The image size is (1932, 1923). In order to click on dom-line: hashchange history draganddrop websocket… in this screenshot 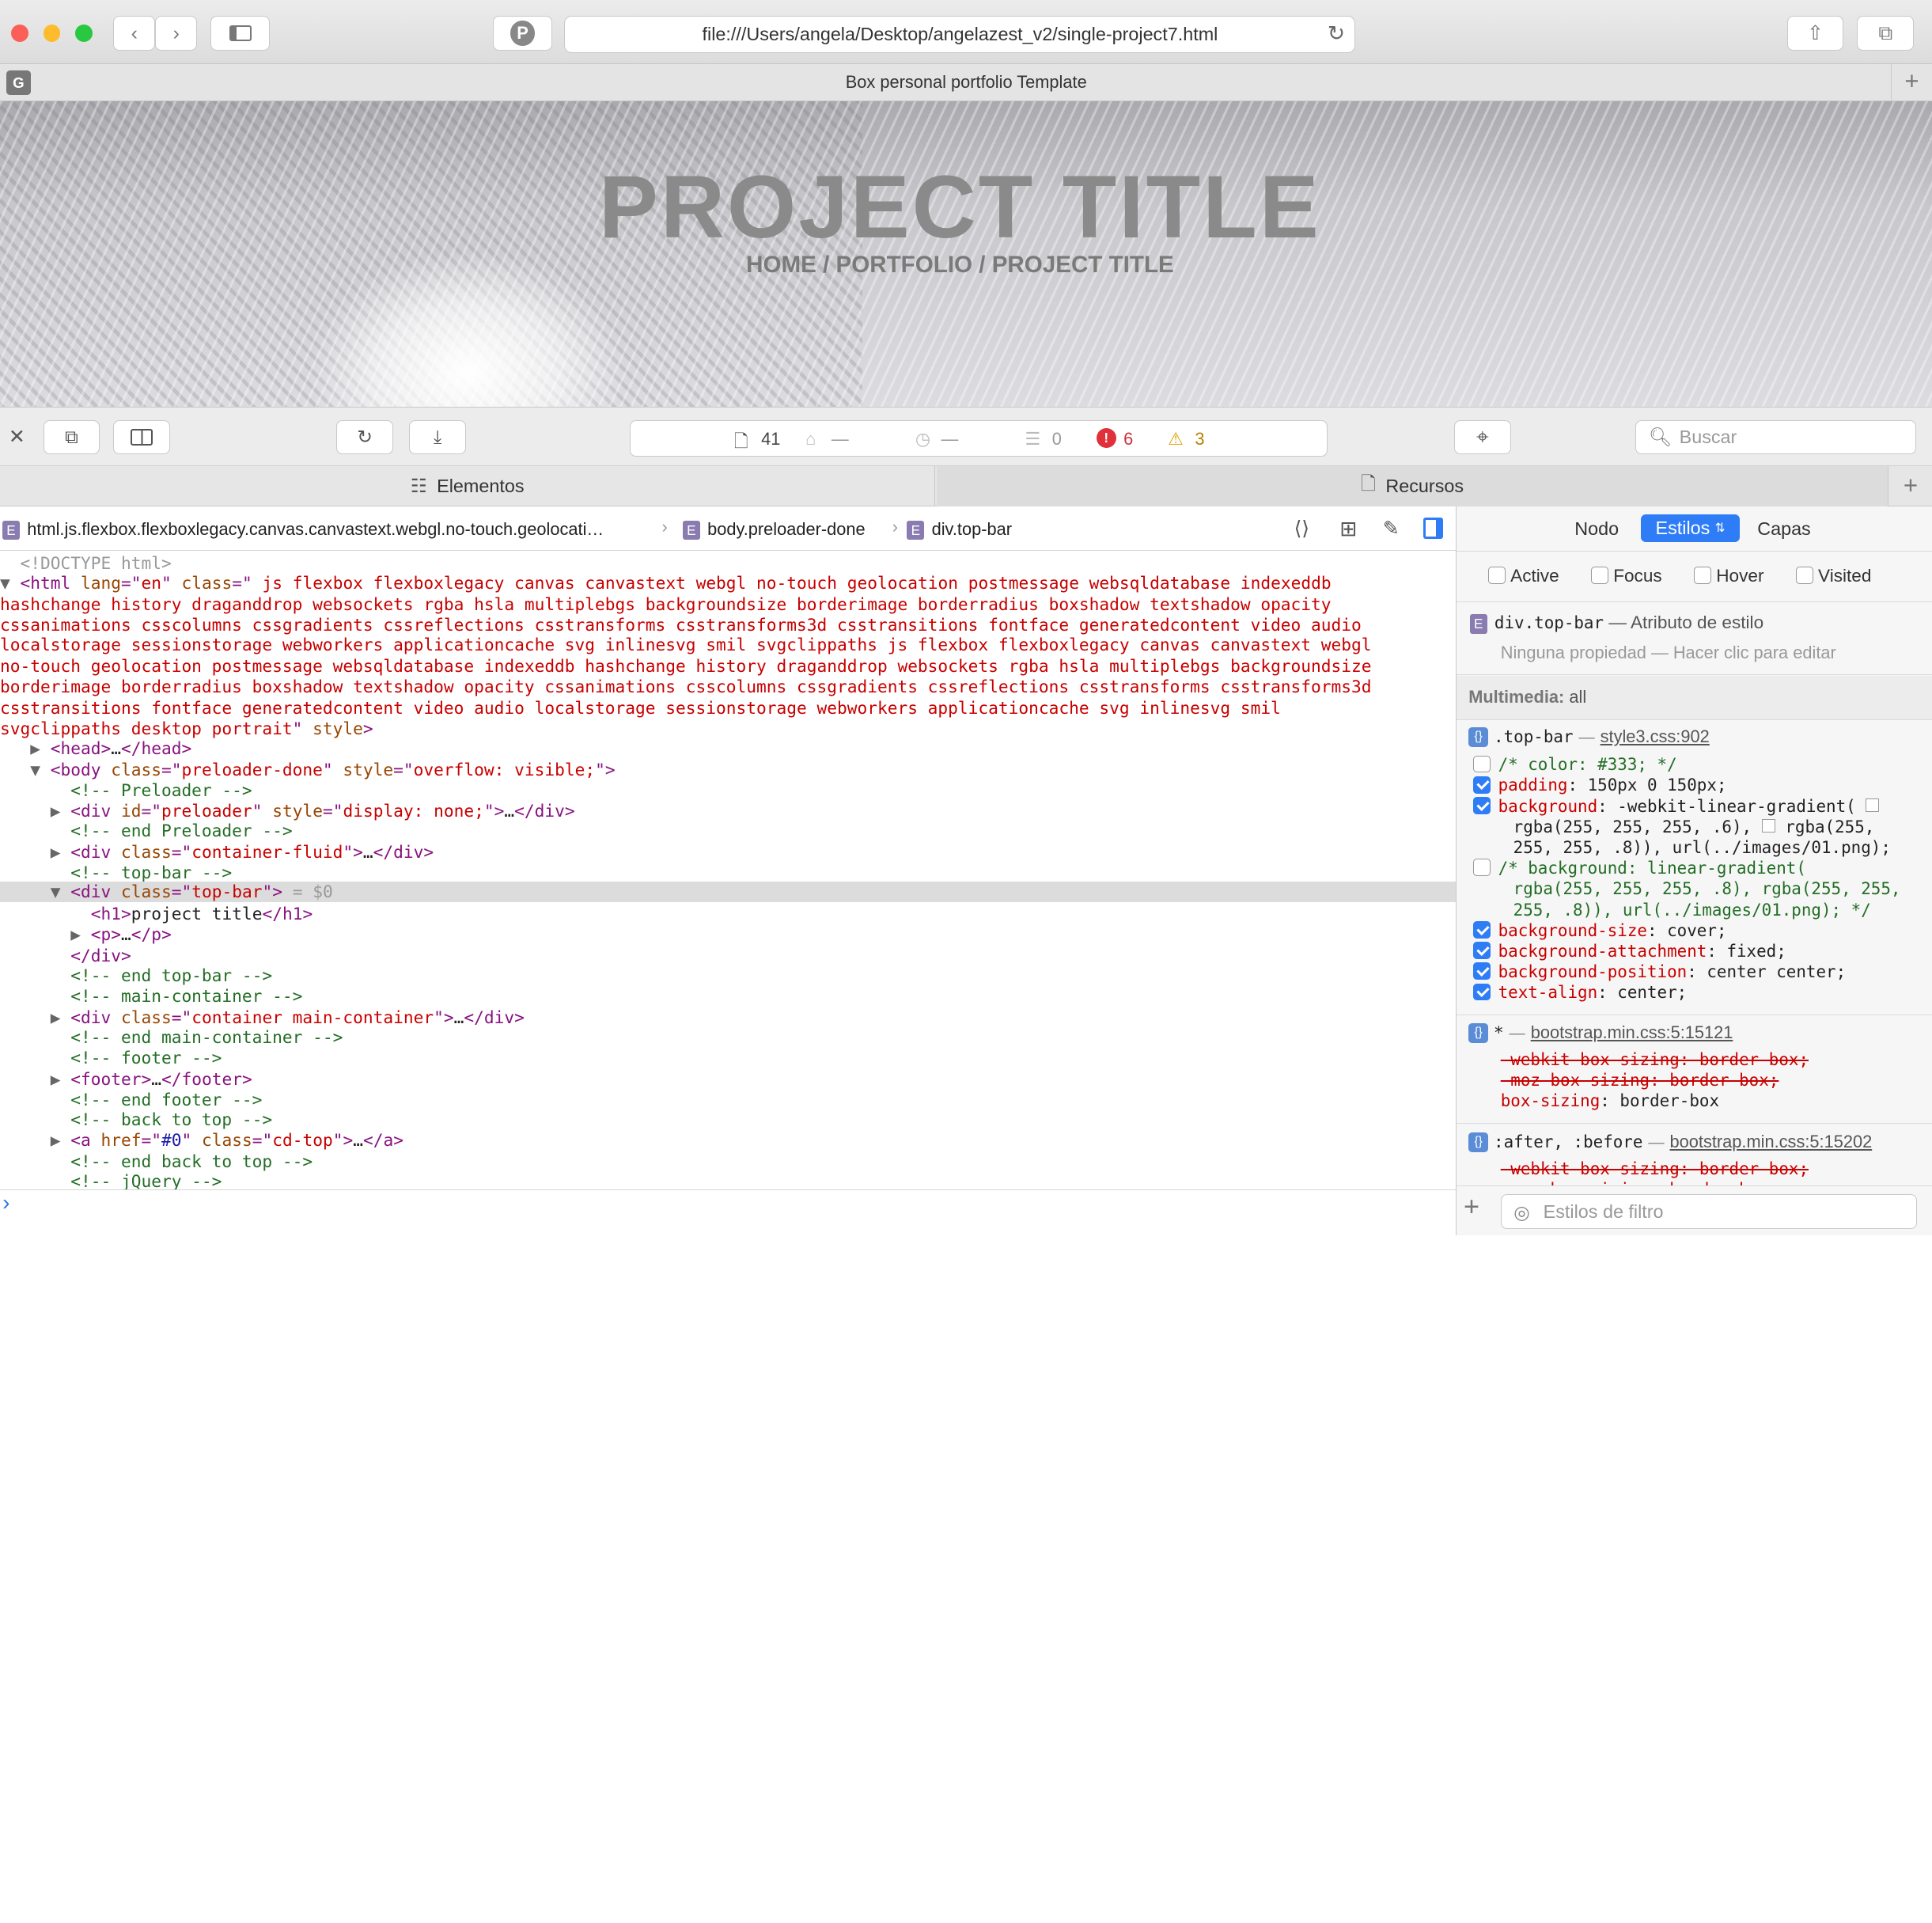, I will do `click(728, 604)`.